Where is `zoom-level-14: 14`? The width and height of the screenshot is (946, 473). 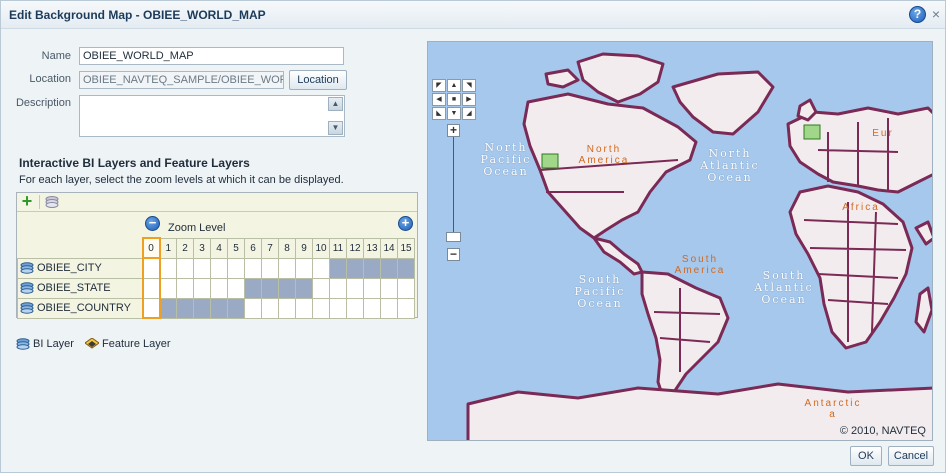
zoom-level-14: 14 is located at coordinates (389, 248).